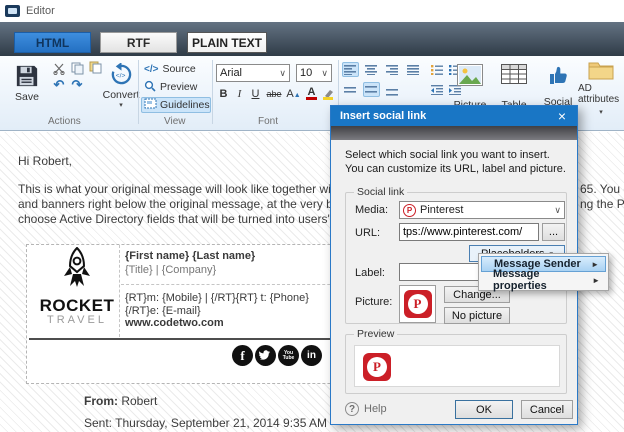 Image resolution: width=624 pixels, height=432 pixels. I want to click on folder-icon, so click(601, 71).